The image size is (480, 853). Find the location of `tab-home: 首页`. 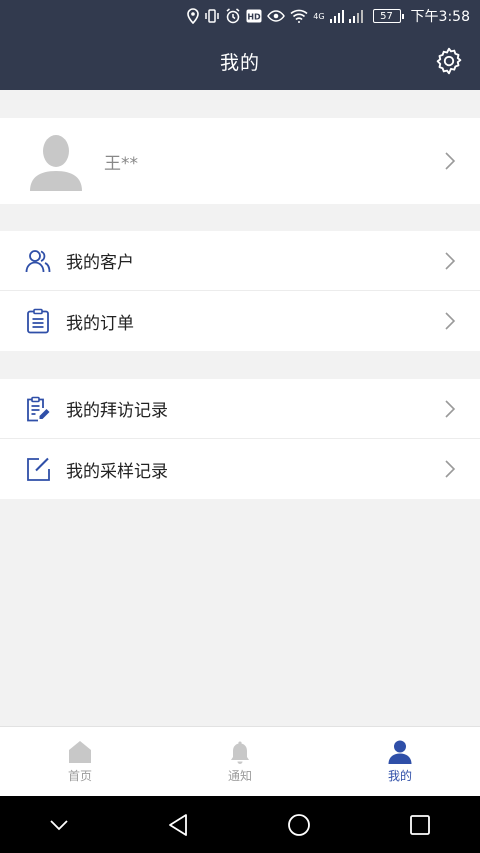

tab-home: 首页 is located at coordinates (80, 761).